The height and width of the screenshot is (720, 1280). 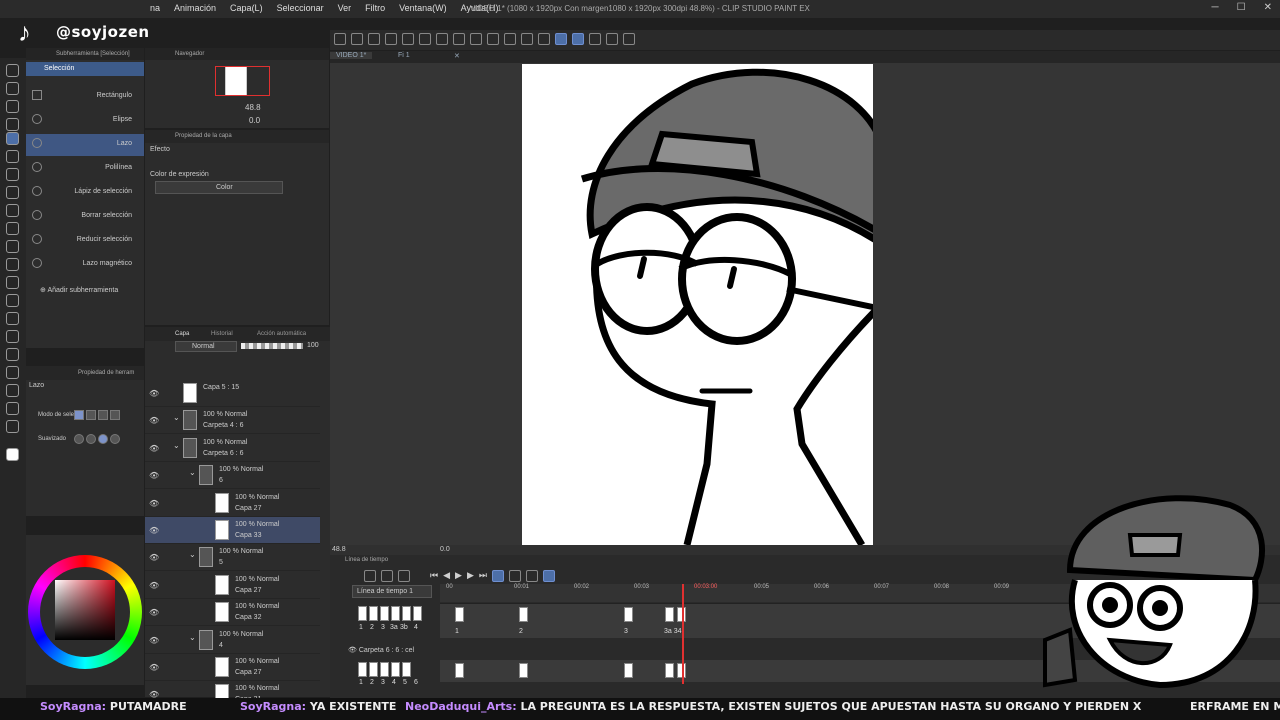 What do you see at coordinates (206, 346) in the screenshot?
I see `blend-mode-select: Normal` at bounding box center [206, 346].